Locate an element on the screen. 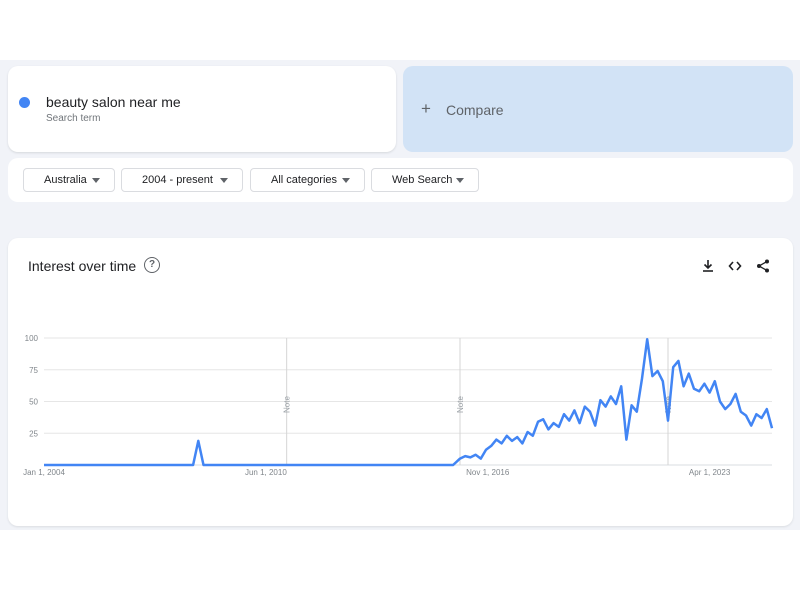 This screenshot has width=800, height=600. y-tick-label: 75 is located at coordinates (33, 370).